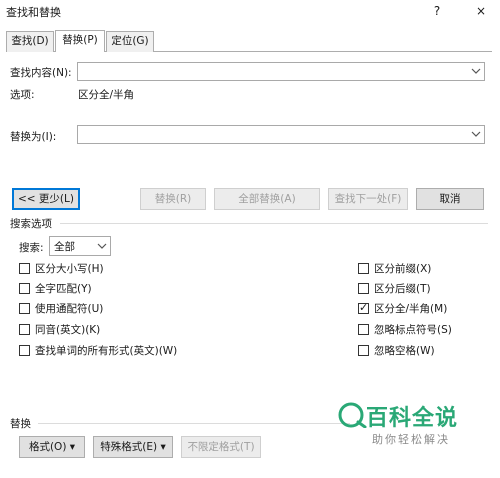  I want to click on find-label: 查找内容(N):, so click(41, 73).